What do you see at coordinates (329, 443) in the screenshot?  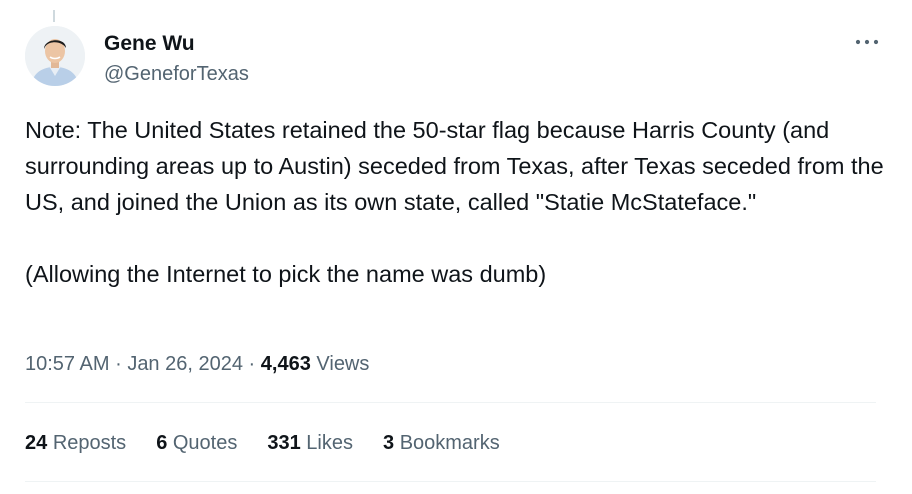 I see `likes-label: Likes` at bounding box center [329, 443].